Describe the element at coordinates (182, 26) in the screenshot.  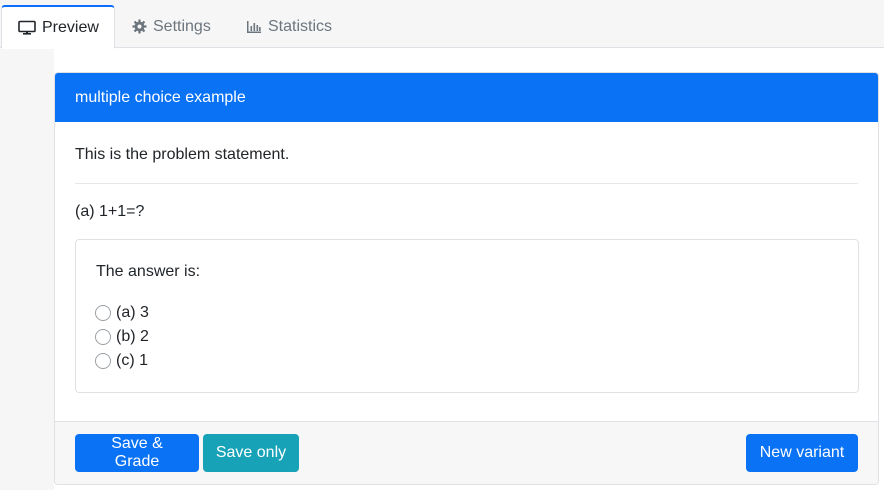
I see `tab-label: Settings` at that location.